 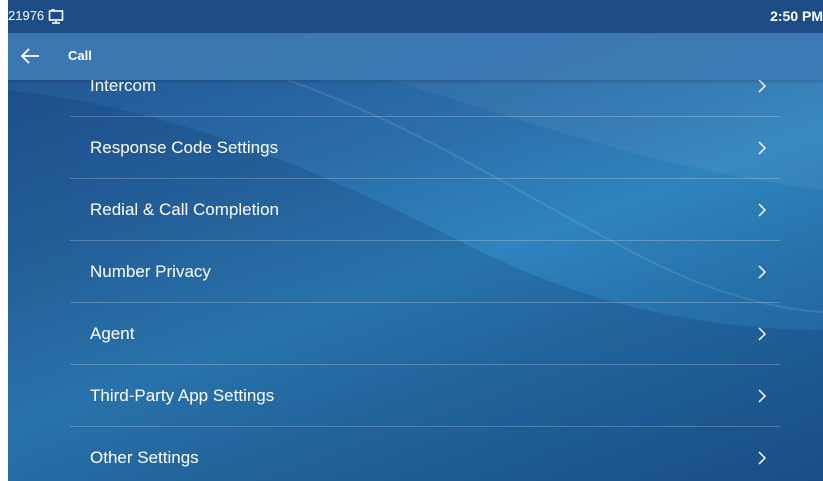 I want to click on status-bar: 21976 2:50 PM, so click(x=415, y=16).